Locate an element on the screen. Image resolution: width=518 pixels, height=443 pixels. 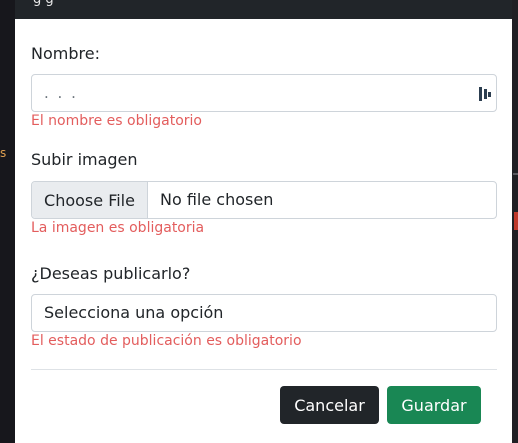
publish-select-value: Selecciona una opción is located at coordinates (134, 312).